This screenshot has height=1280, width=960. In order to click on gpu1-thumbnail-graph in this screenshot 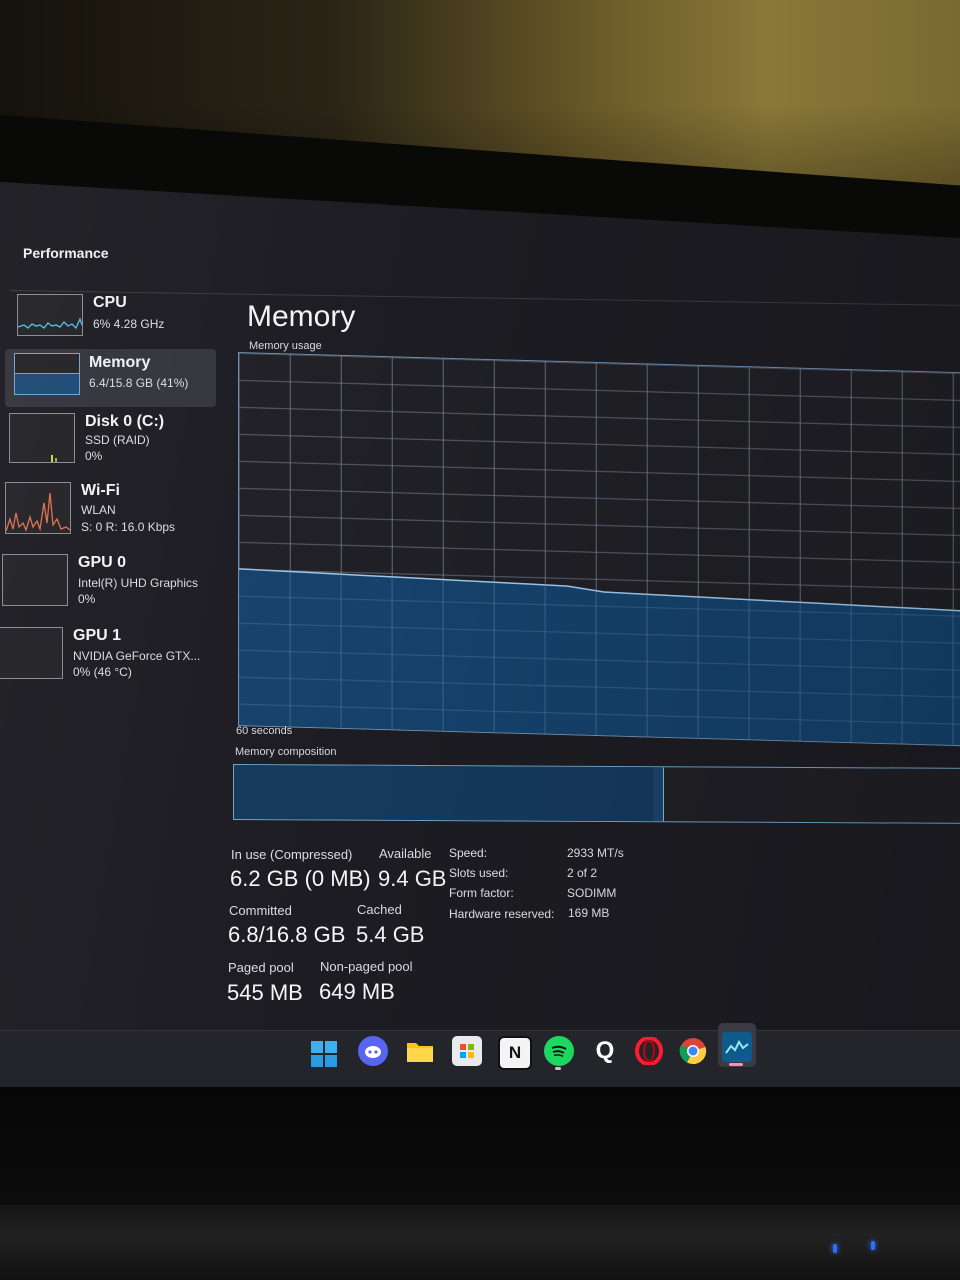, I will do `click(31, 653)`.